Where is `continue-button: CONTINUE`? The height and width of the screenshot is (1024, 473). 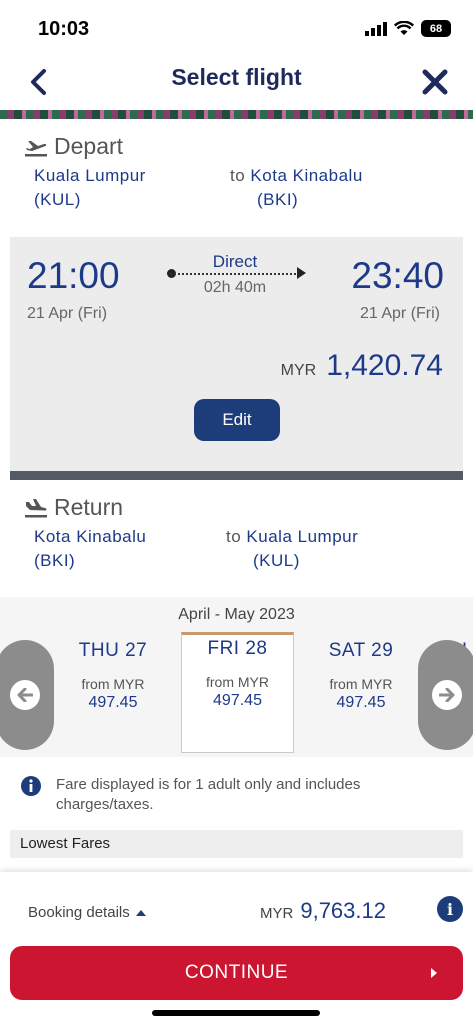
continue-button: CONTINUE is located at coordinates (236, 973).